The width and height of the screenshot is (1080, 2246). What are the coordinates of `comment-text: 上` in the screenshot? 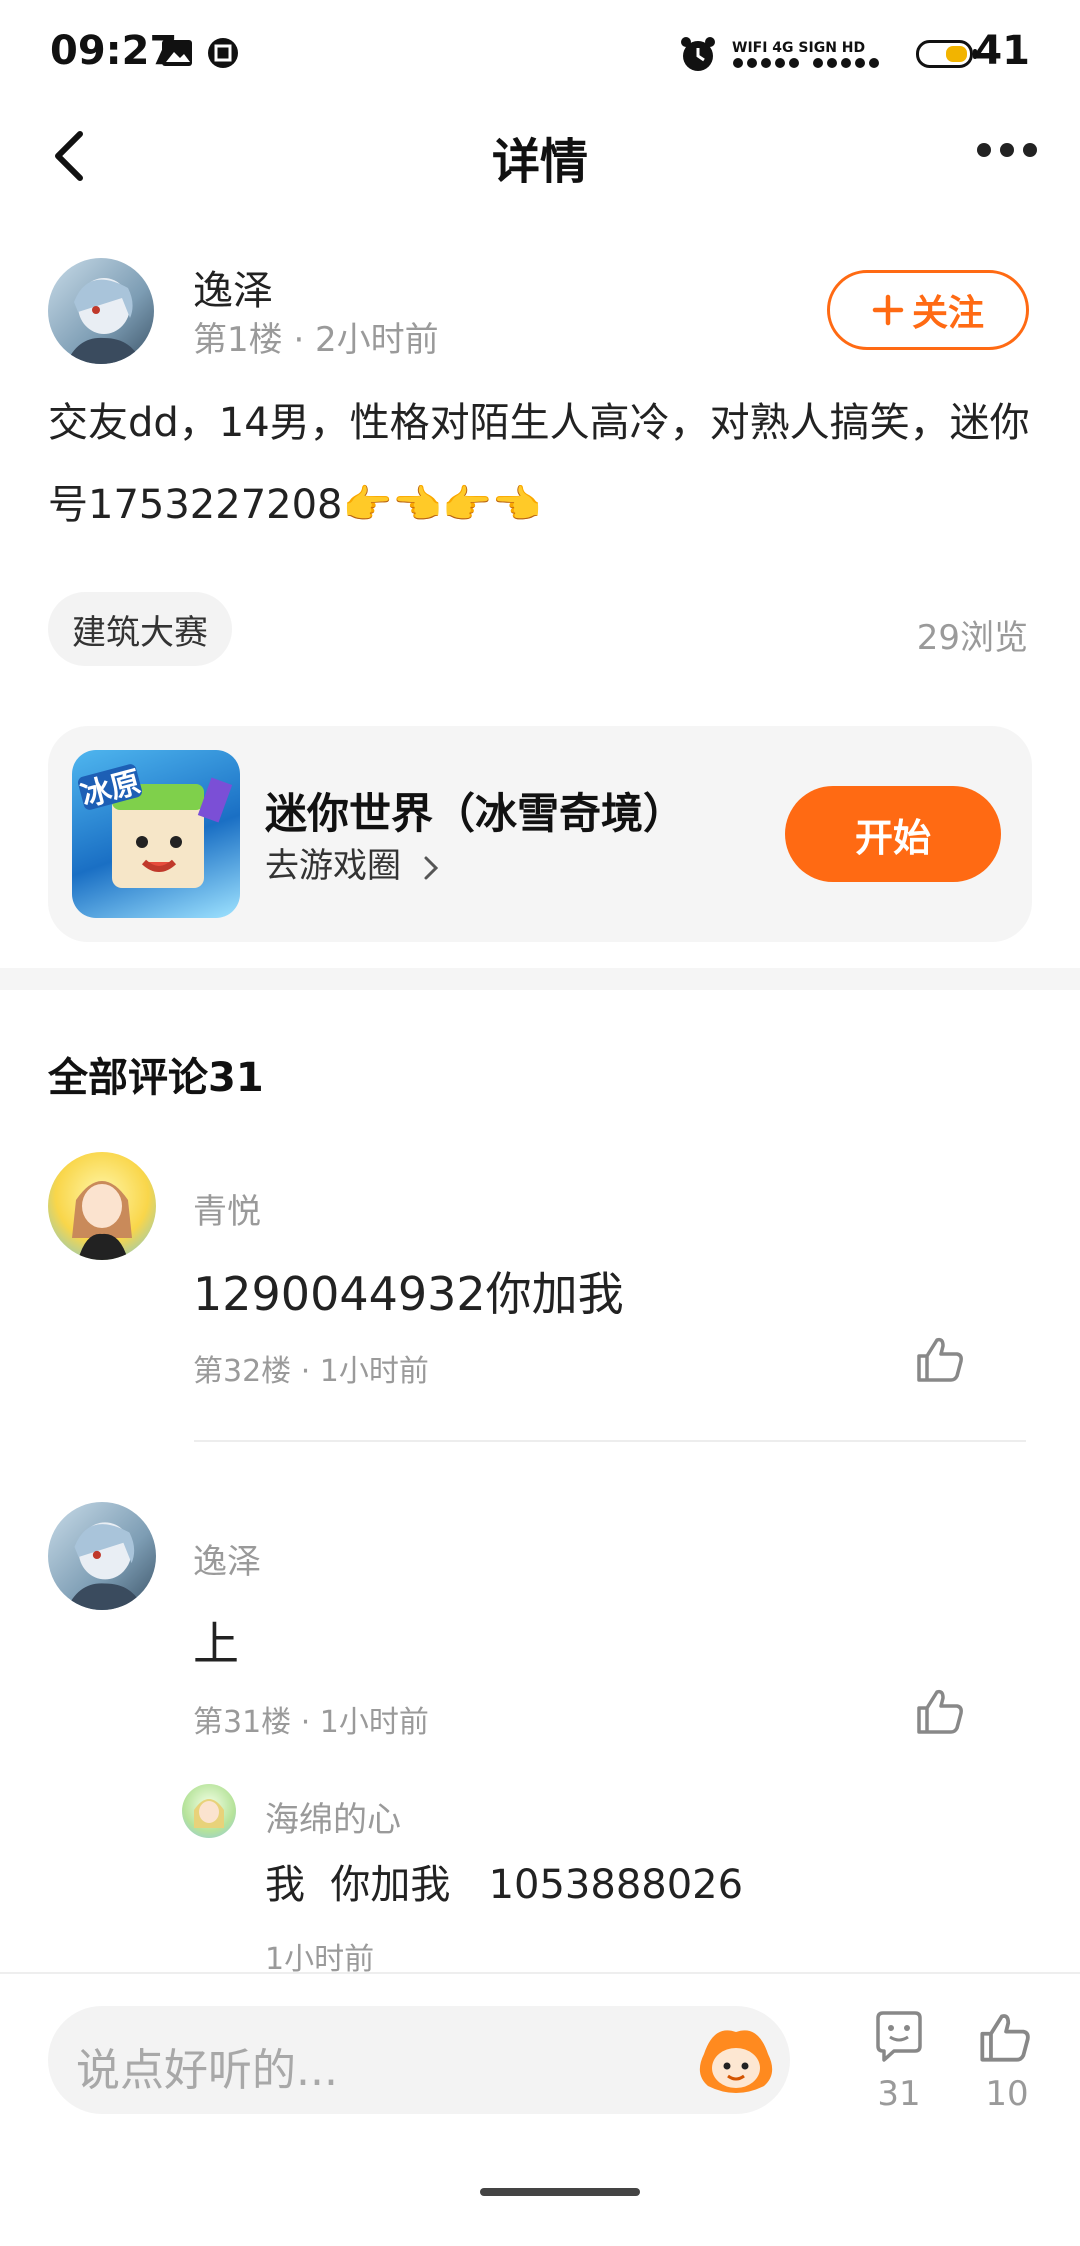 It's located at (216, 1644).